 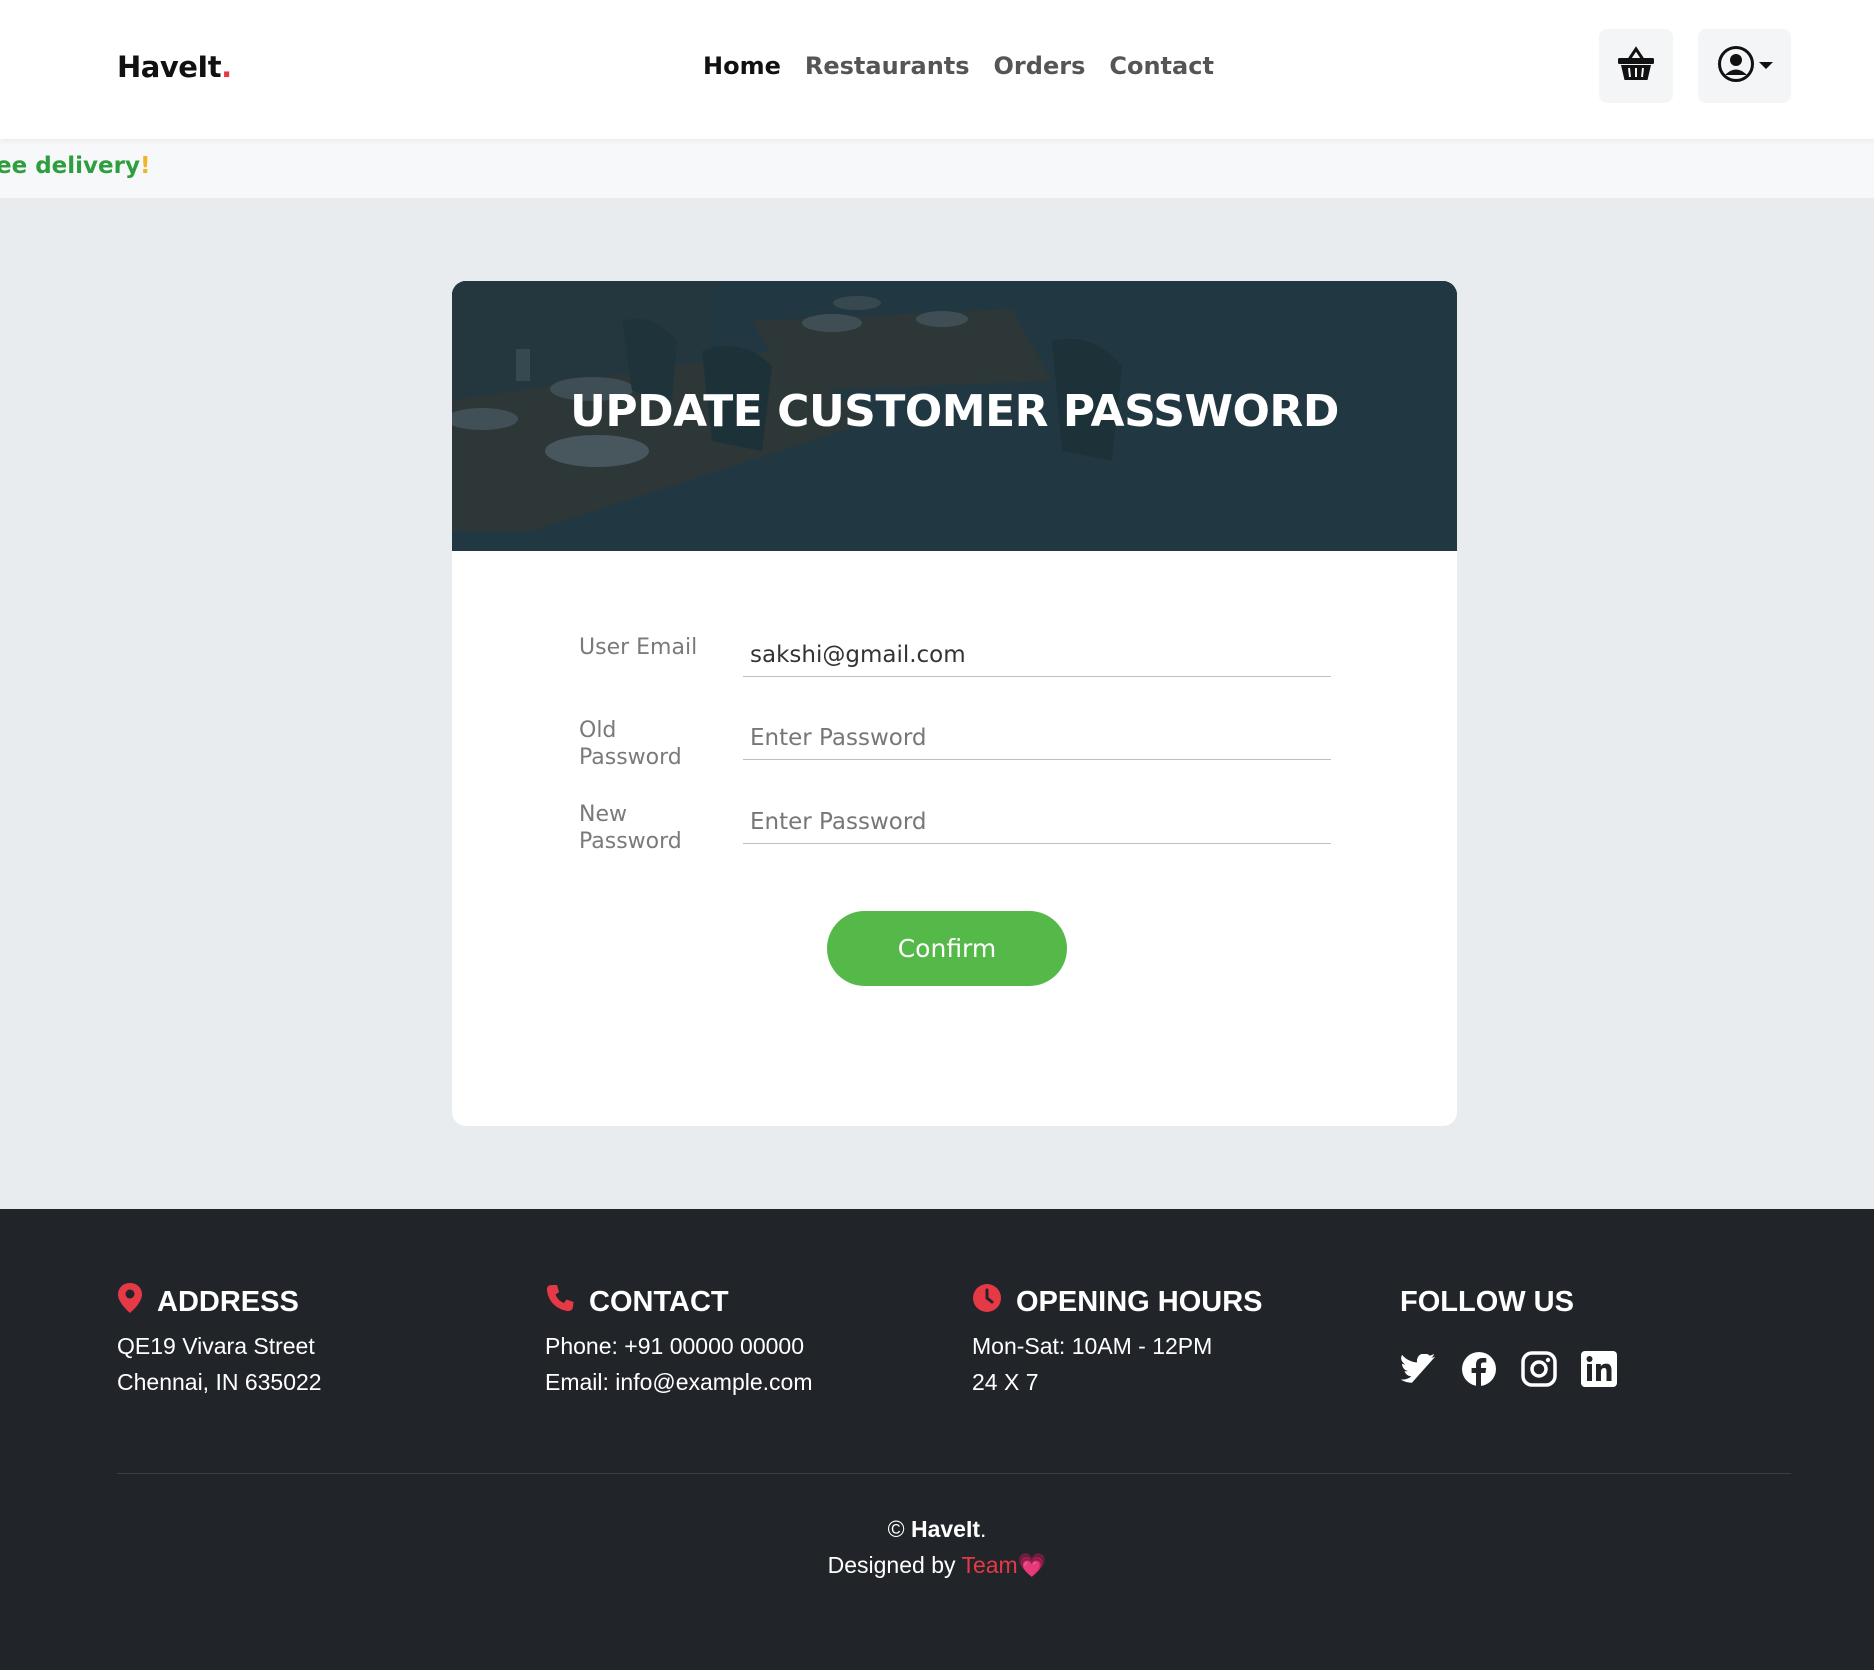 I want to click on contact-email: Email: info@example.com, so click(x=679, y=1382).